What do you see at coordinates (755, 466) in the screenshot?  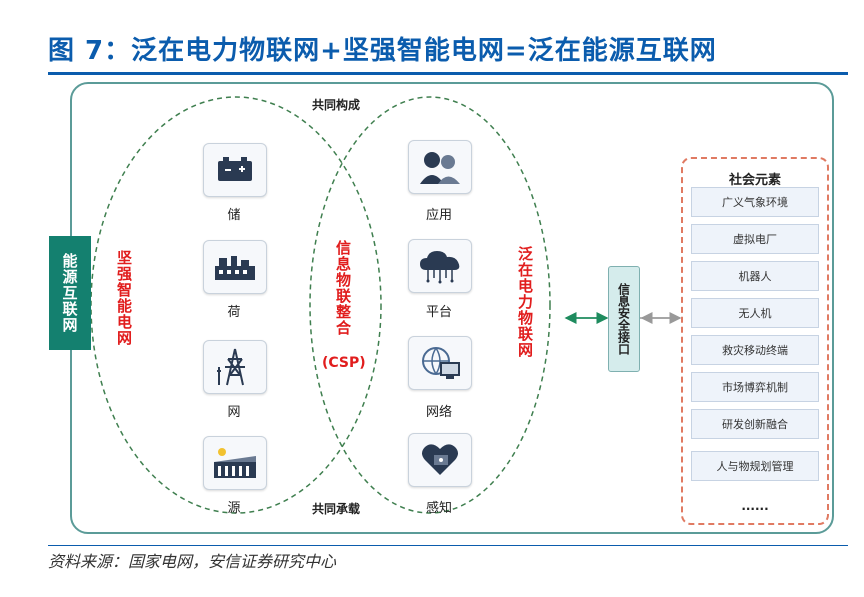 I see `social-item: 人与物规划管理` at bounding box center [755, 466].